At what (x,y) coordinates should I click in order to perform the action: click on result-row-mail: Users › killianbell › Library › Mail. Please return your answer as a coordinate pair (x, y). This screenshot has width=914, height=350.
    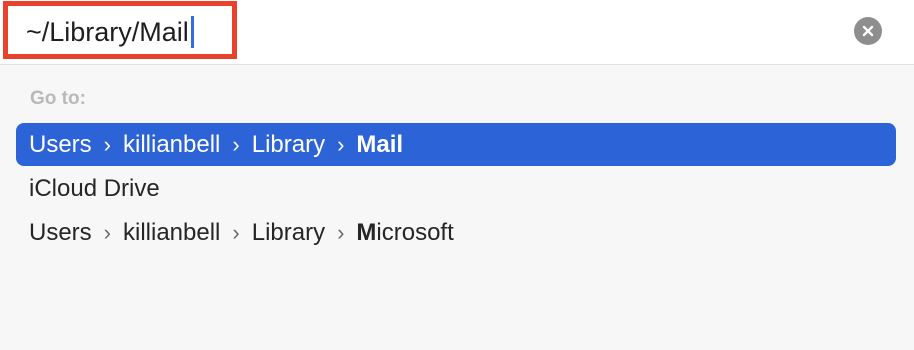
    Looking at the image, I should click on (456, 144).